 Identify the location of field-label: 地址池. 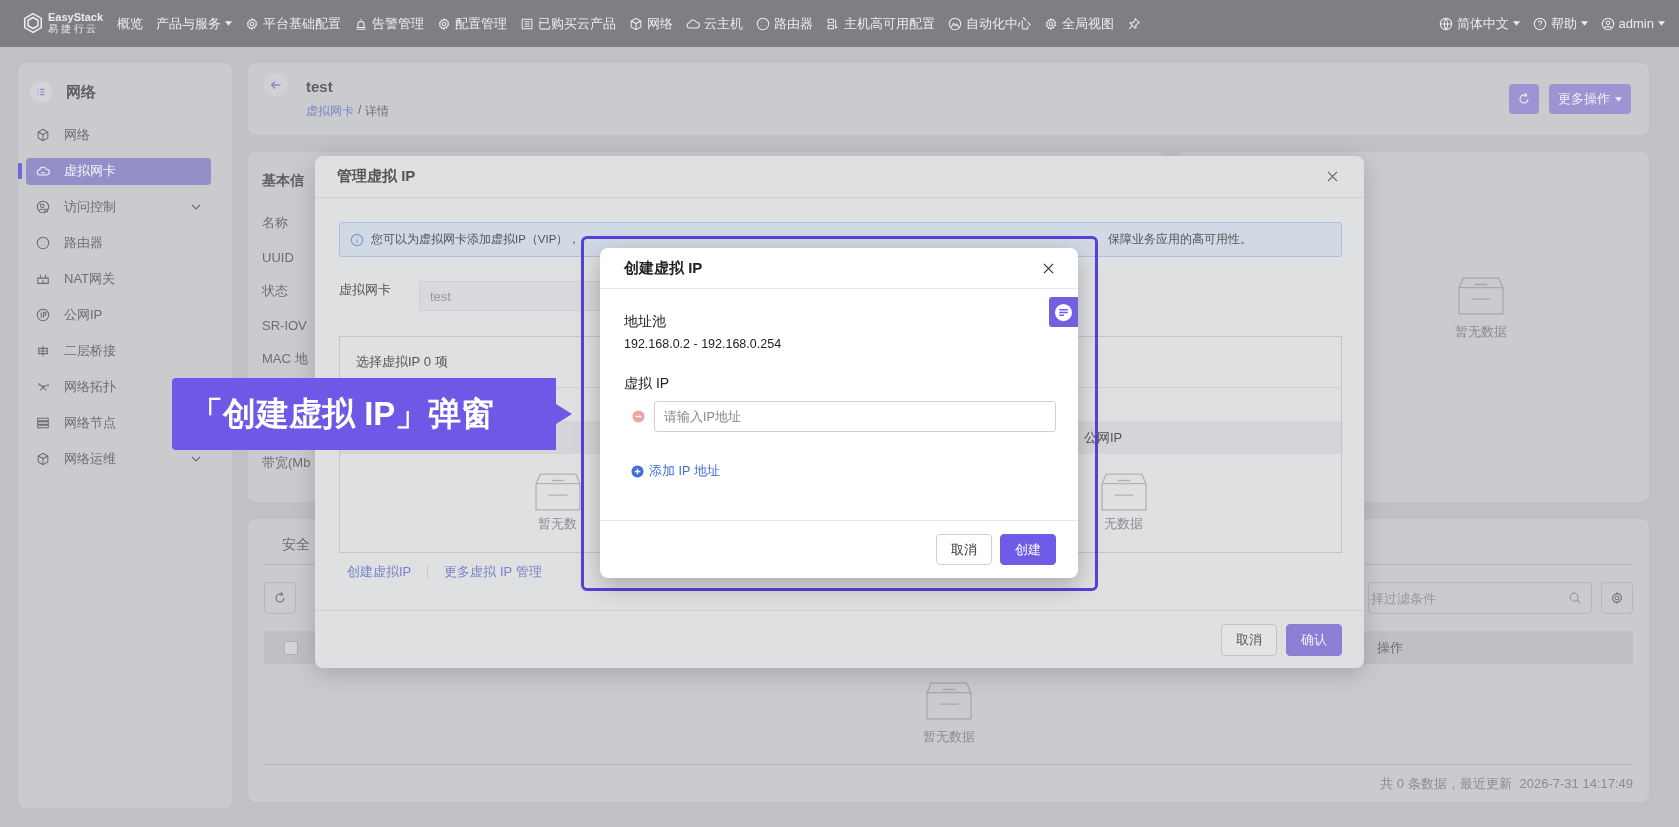
(645, 322).